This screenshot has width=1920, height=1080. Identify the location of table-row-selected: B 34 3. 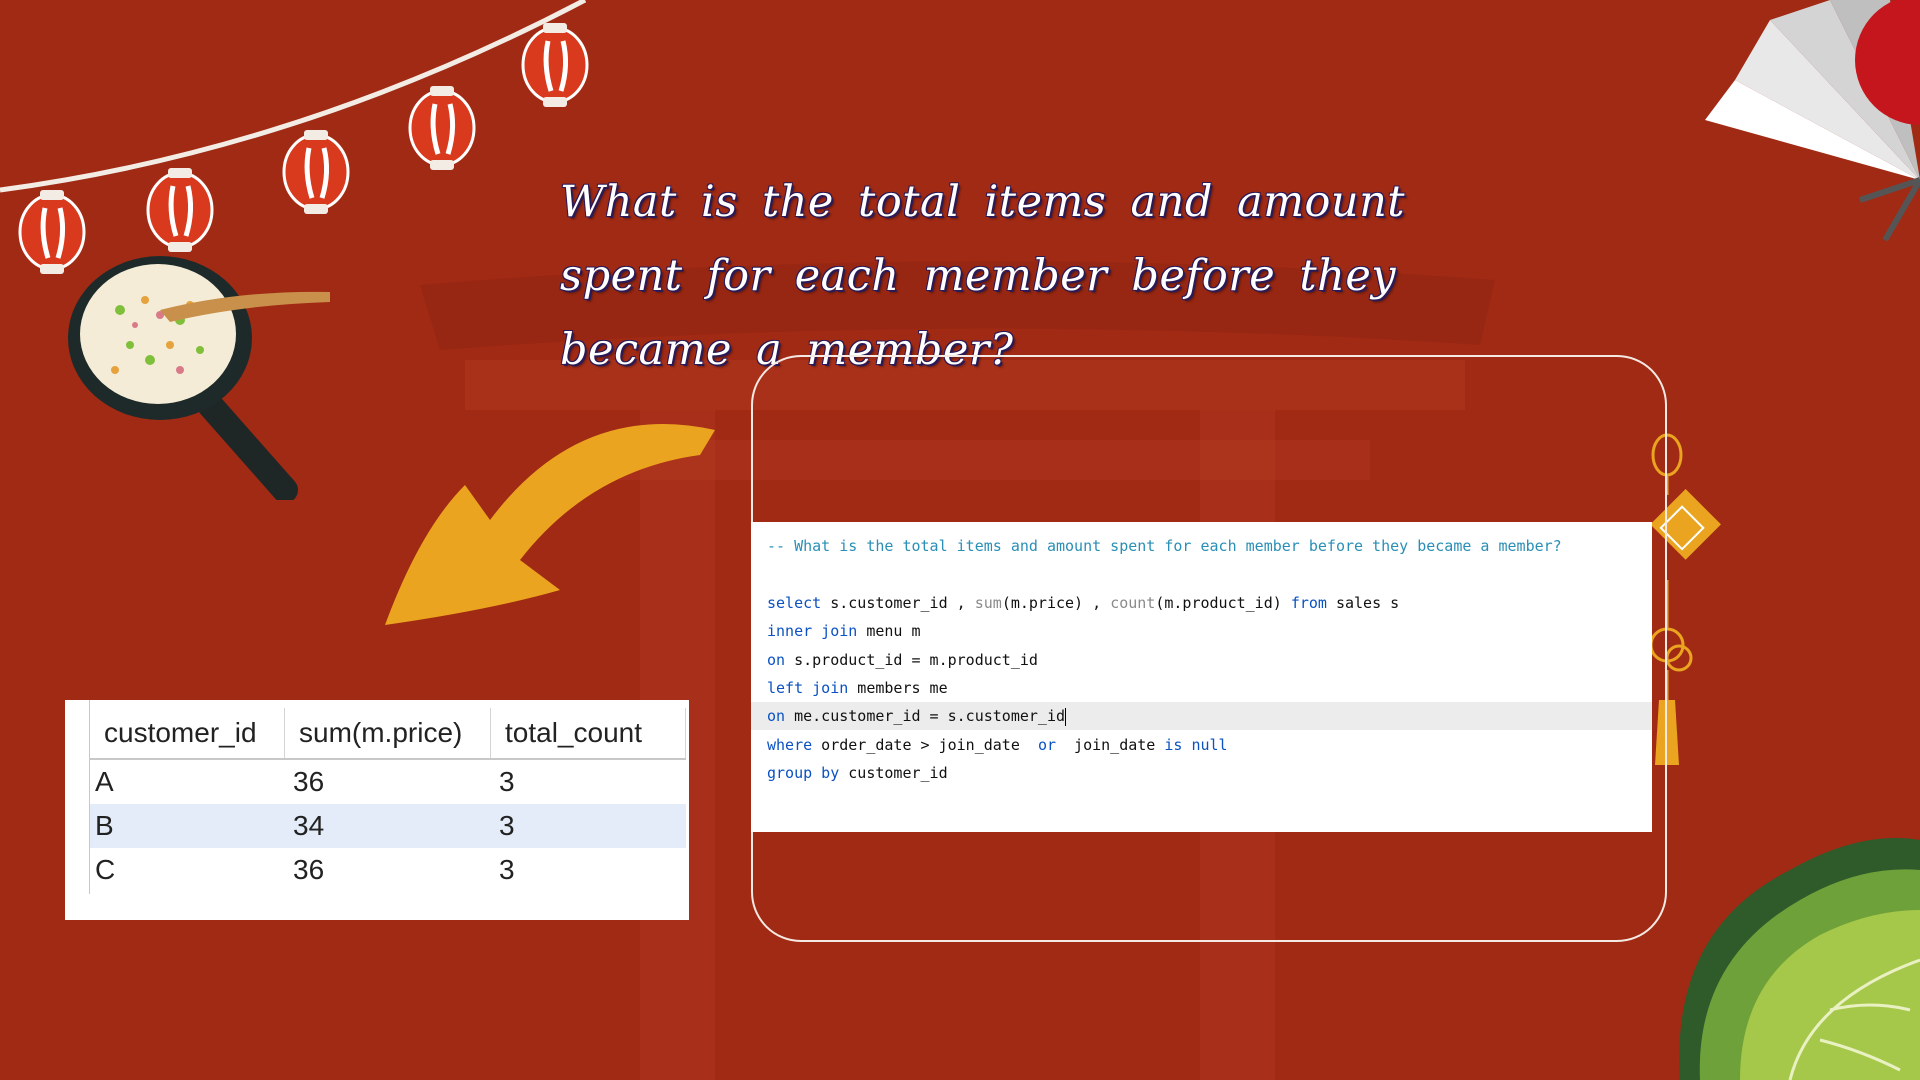
(388, 826).